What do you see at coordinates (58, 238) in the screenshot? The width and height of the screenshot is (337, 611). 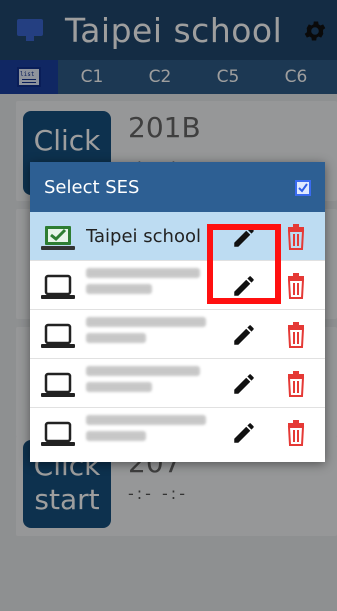 I see `laptop-check-icon` at bounding box center [58, 238].